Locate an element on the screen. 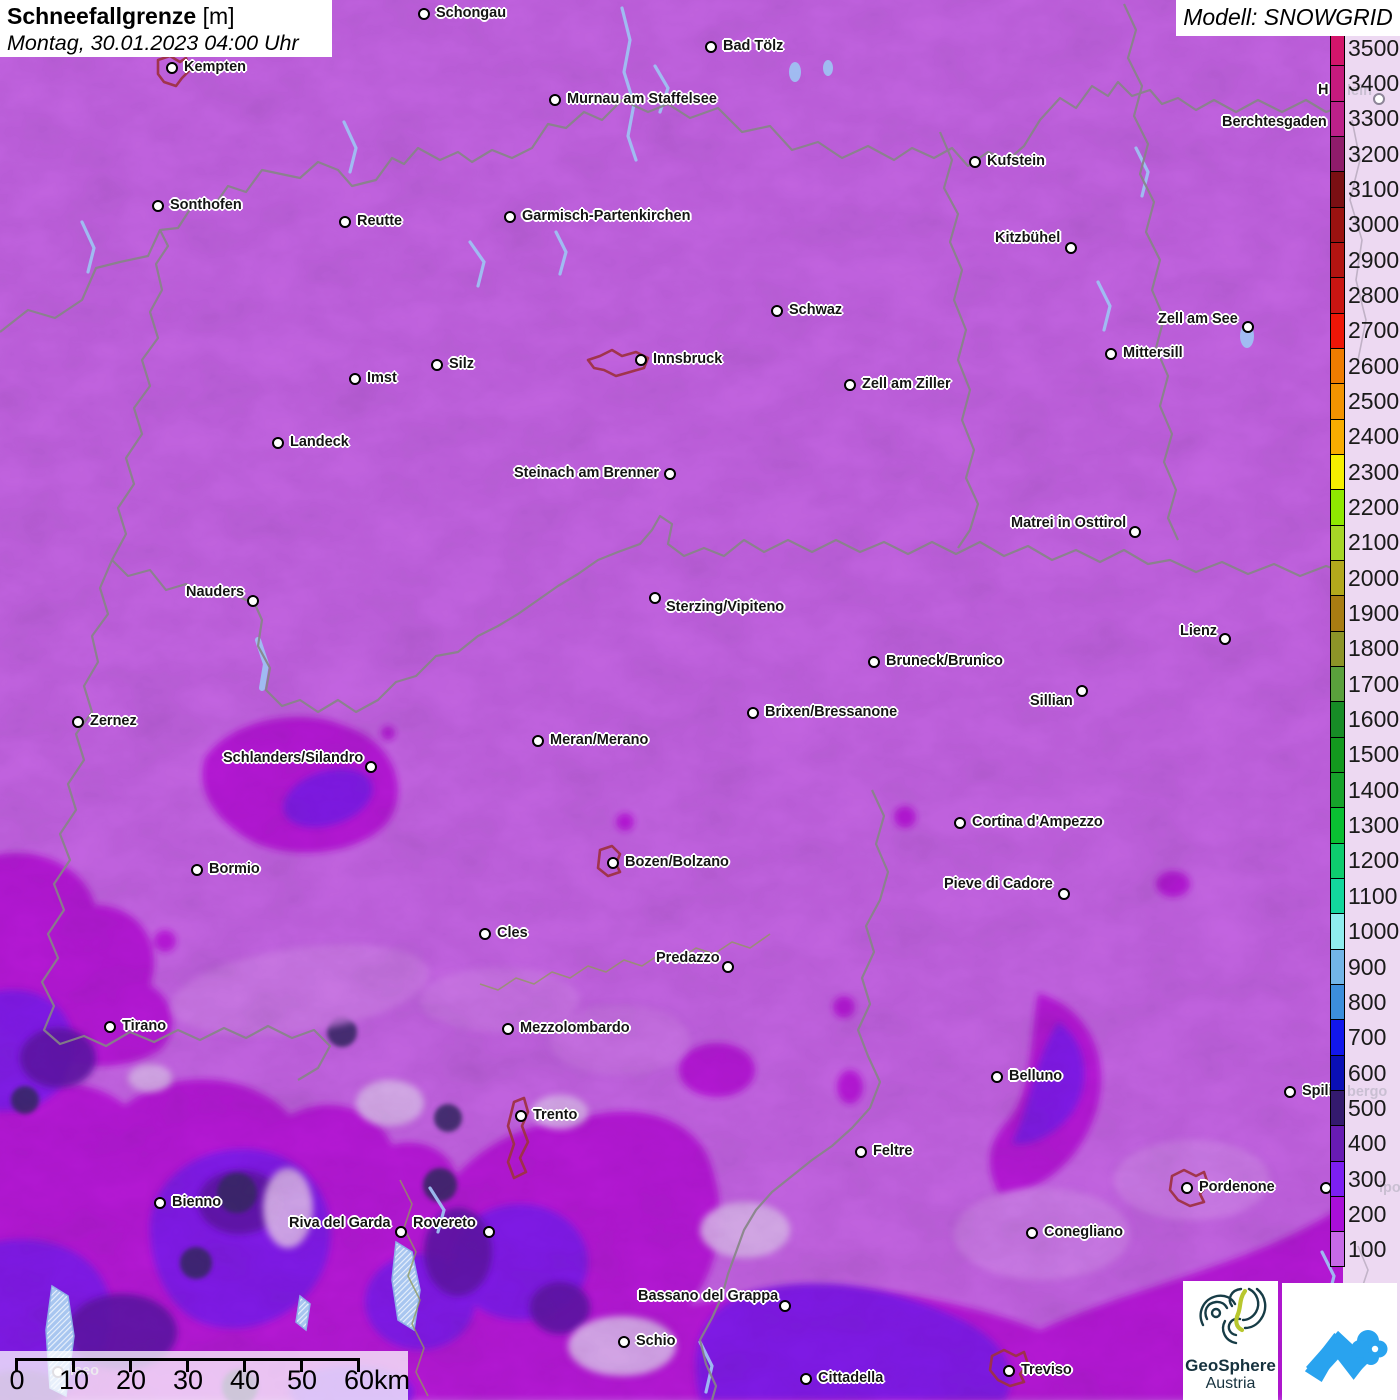  partner-logo is located at coordinates (1339, 1341).